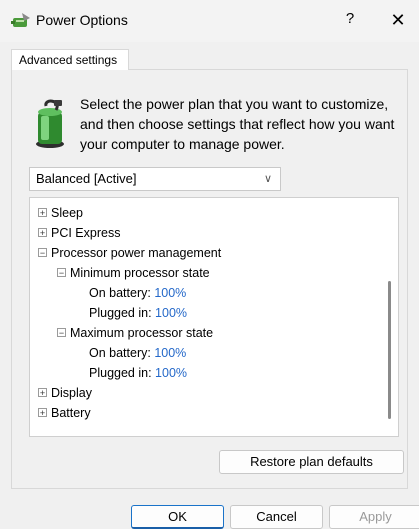 The image size is (419, 529). I want to click on tree-item-processor-power-management: − Processor power management, so click(129, 253).